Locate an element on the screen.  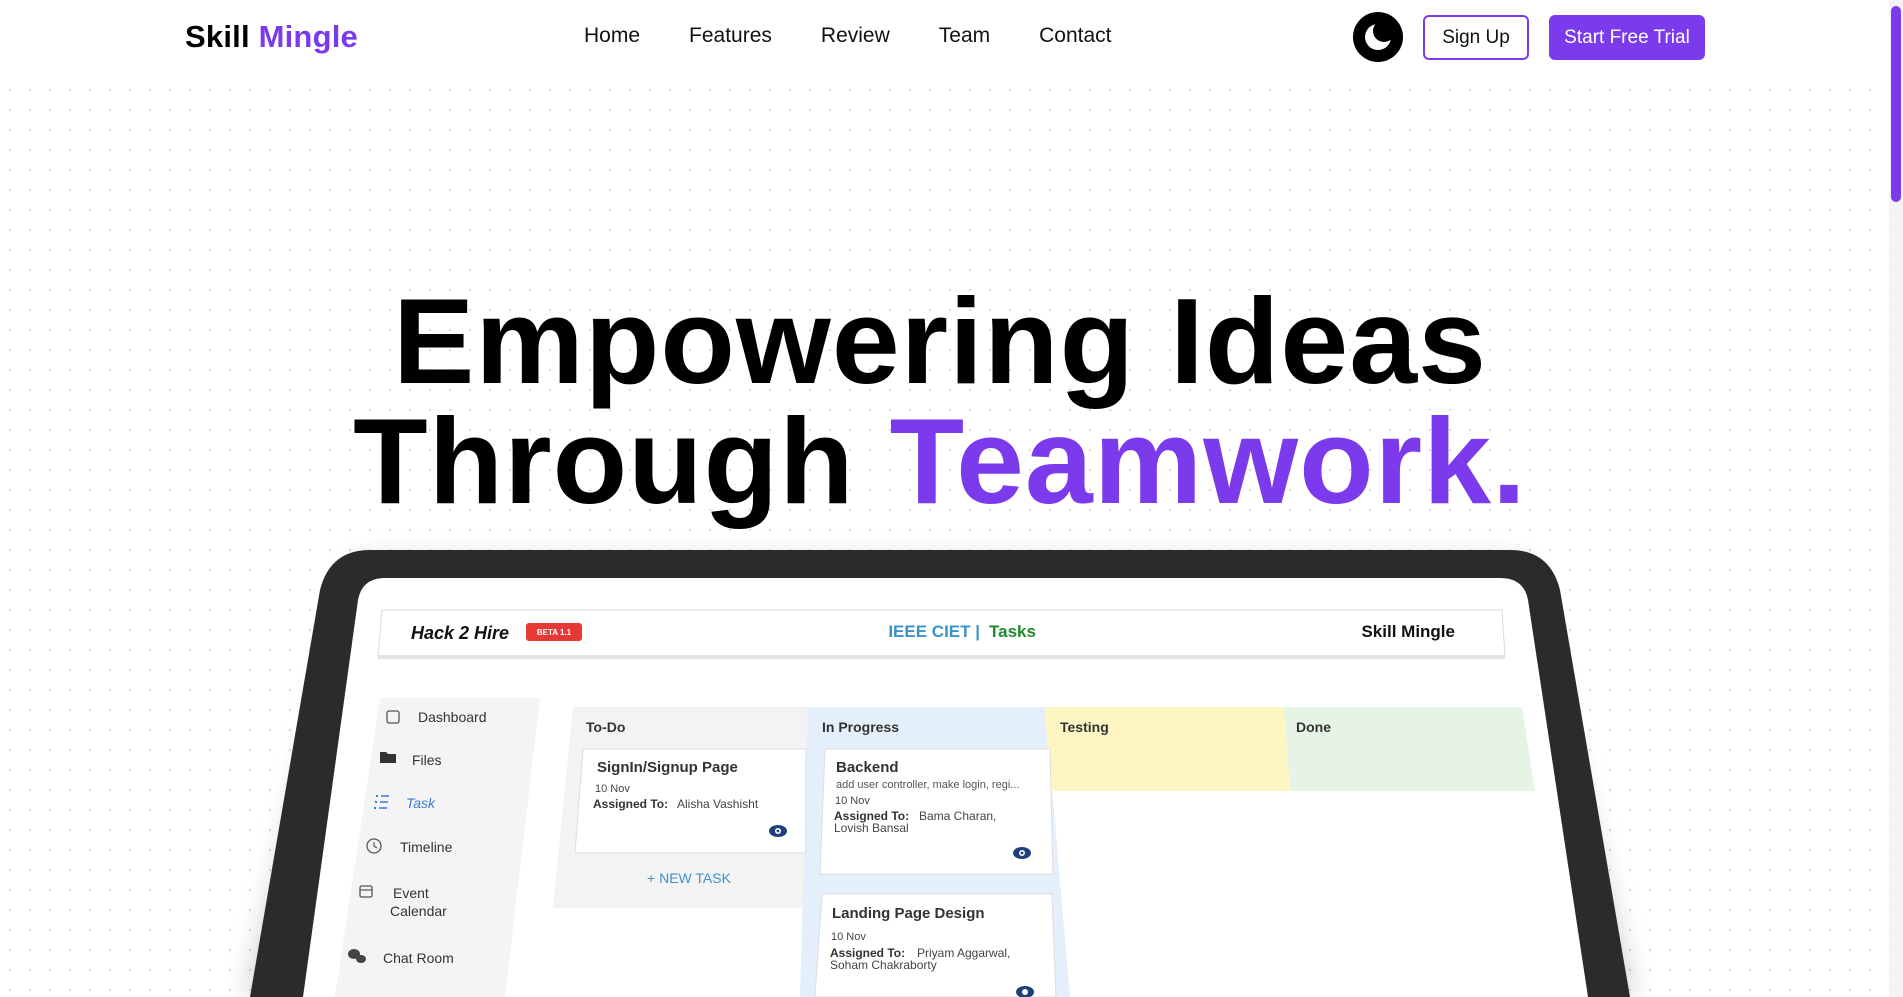
column-todo is located at coordinates (680, 807).